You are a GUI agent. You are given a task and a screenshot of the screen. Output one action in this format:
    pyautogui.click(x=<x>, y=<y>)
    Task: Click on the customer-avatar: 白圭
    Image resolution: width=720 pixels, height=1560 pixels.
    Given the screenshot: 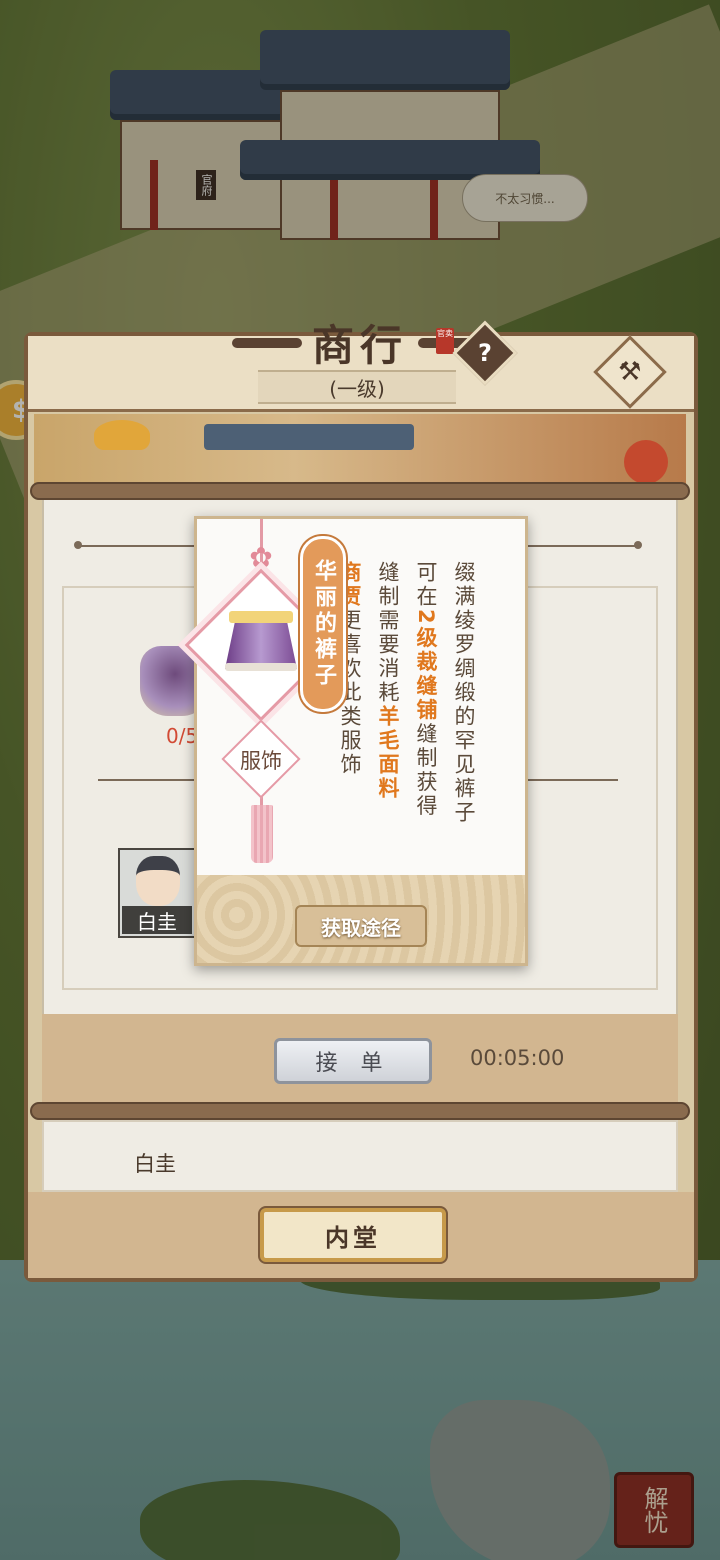 What is the action you would take?
    pyautogui.click(x=157, y=893)
    